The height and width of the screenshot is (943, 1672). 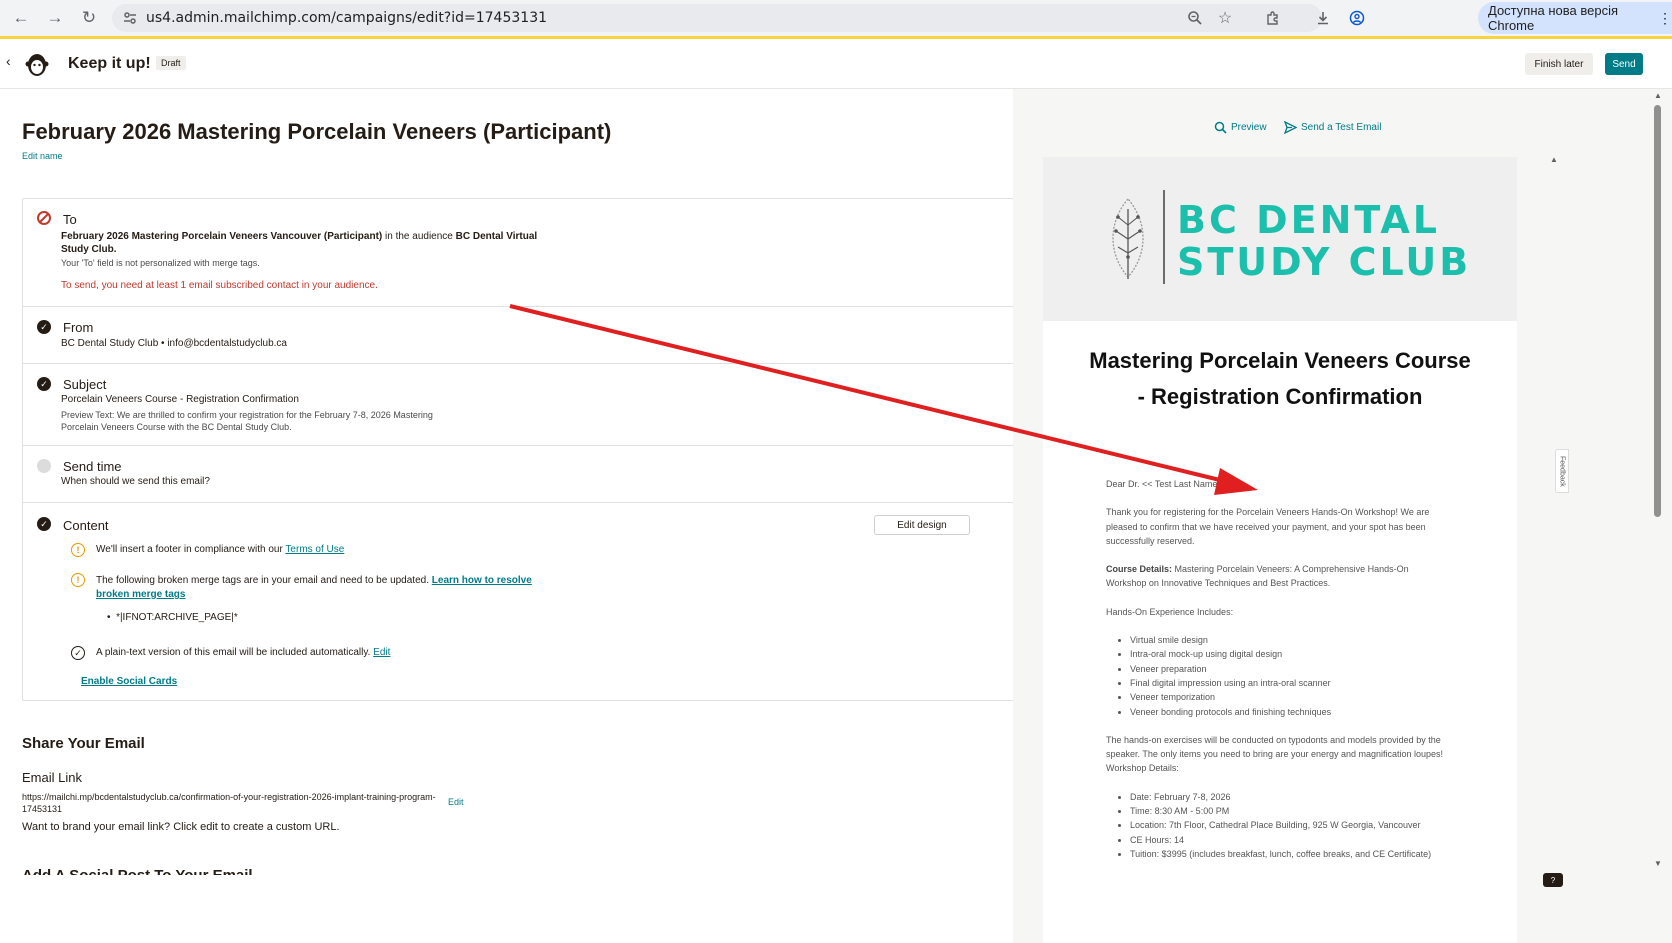 I want to click on back-arrow-icon: ←, so click(x=21, y=18).